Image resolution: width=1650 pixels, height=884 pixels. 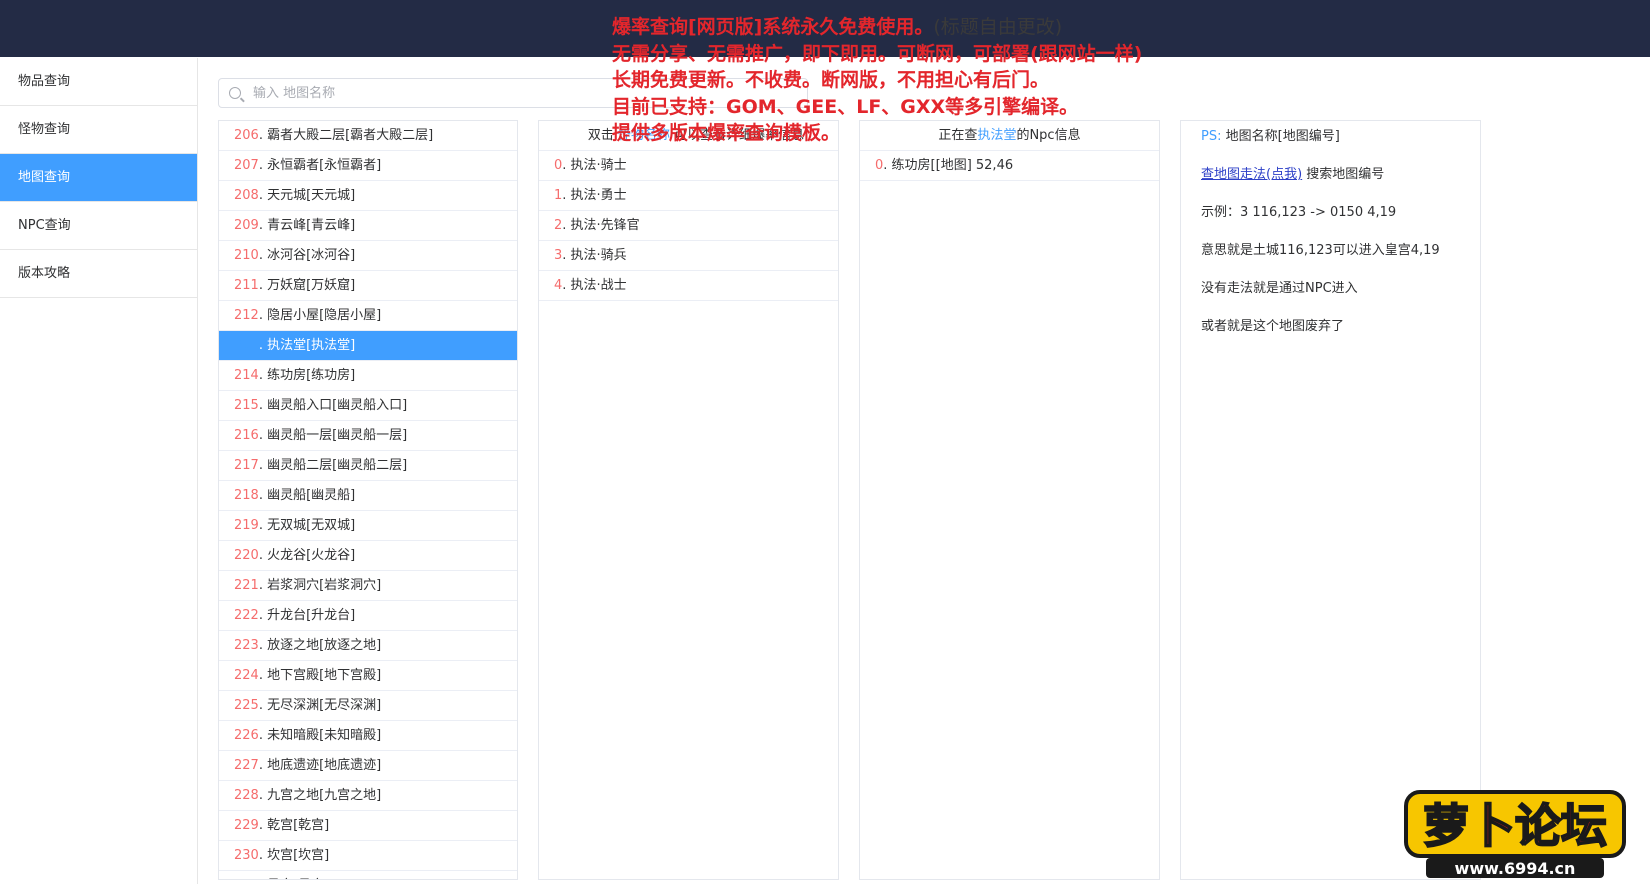 What do you see at coordinates (1299, 212) in the screenshot?
I see `info-example: 示例：3 116,123 -> 0150 4,19` at bounding box center [1299, 212].